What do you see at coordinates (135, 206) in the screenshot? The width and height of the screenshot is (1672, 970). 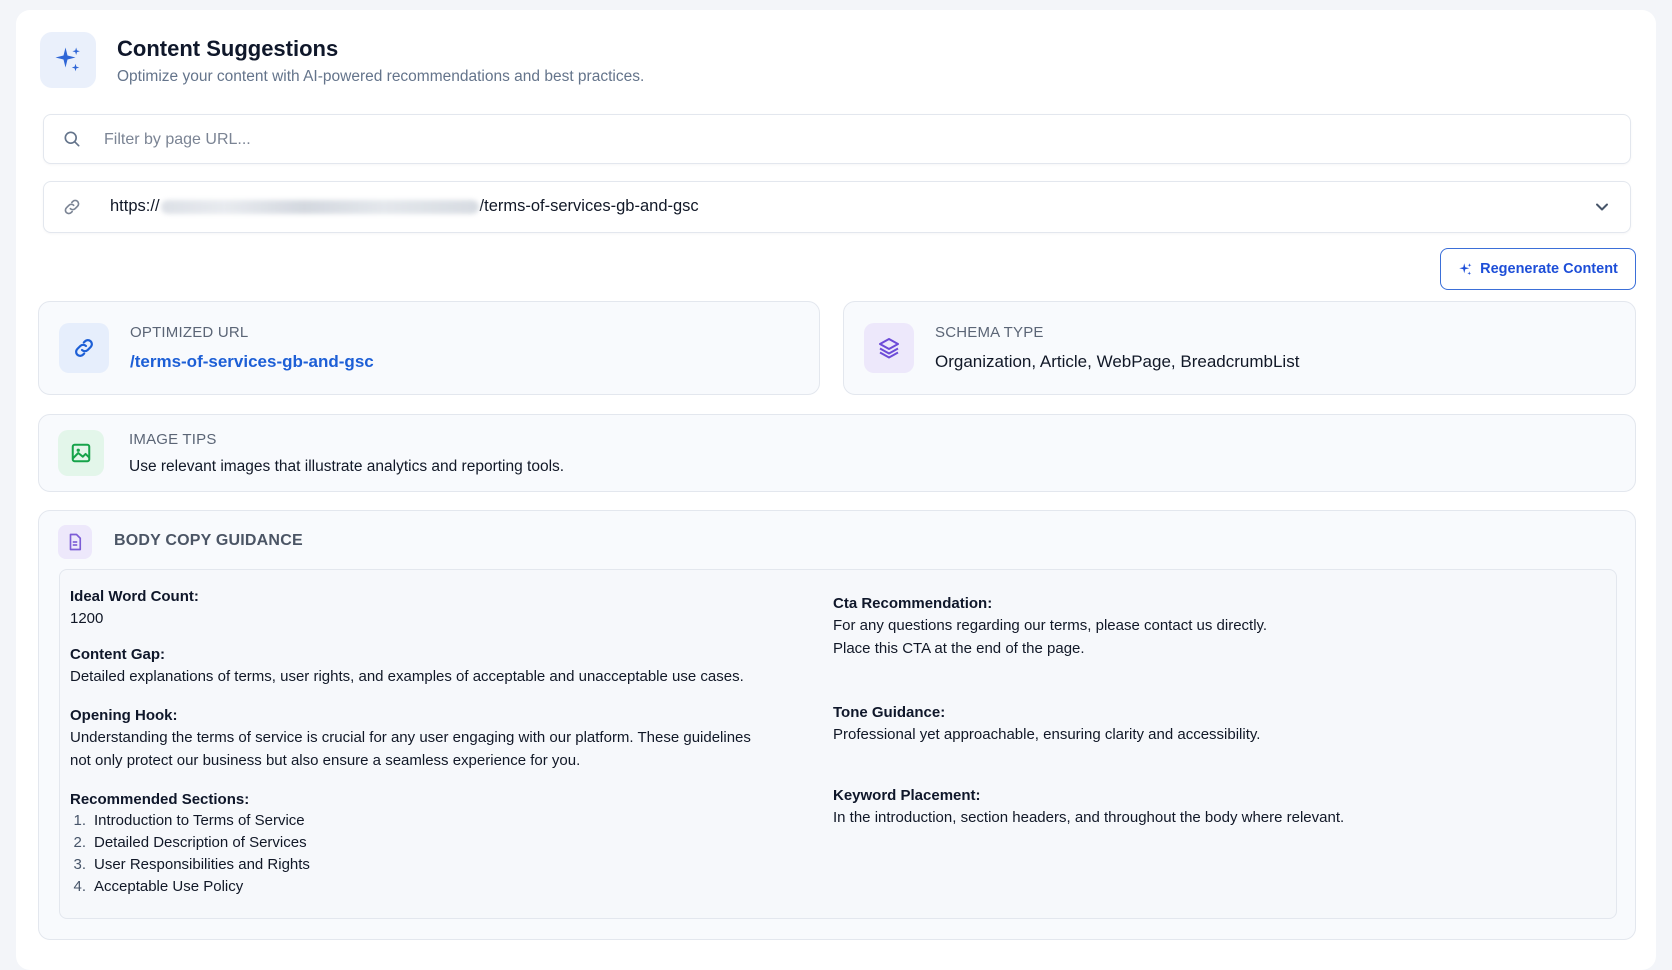 I see `url-prefix: https://` at bounding box center [135, 206].